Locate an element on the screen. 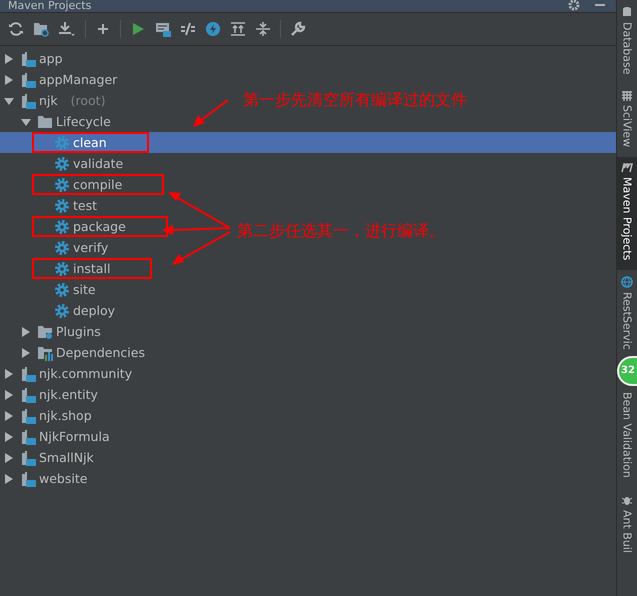 The width and height of the screenshot is (637, 596). tree-item-label: install is located at coordinates (91, 268).